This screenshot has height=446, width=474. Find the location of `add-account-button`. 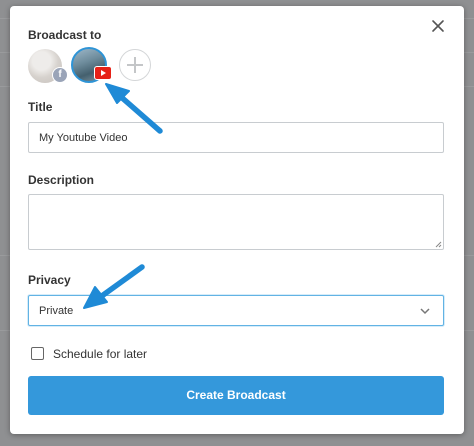

add-account-button is located at coordinates (135, 65).